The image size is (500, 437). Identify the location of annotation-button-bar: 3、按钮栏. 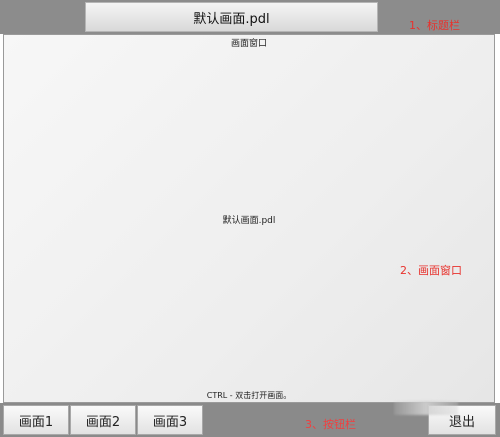
(330, 424).